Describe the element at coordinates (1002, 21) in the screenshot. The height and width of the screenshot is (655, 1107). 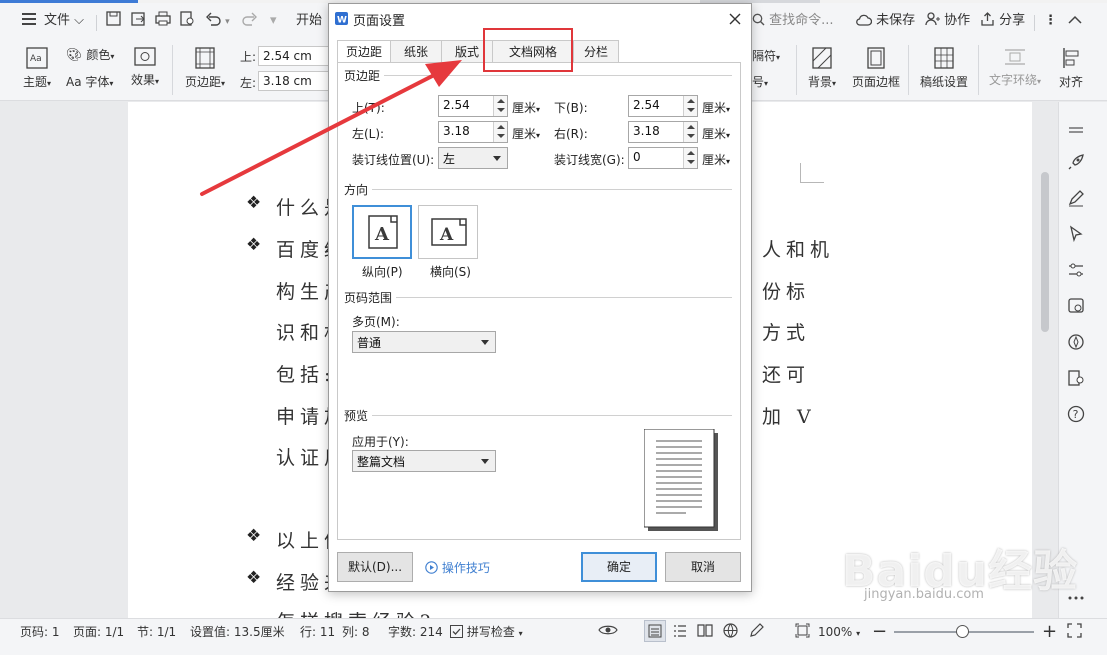
I see `share-button: 分享` at that location.